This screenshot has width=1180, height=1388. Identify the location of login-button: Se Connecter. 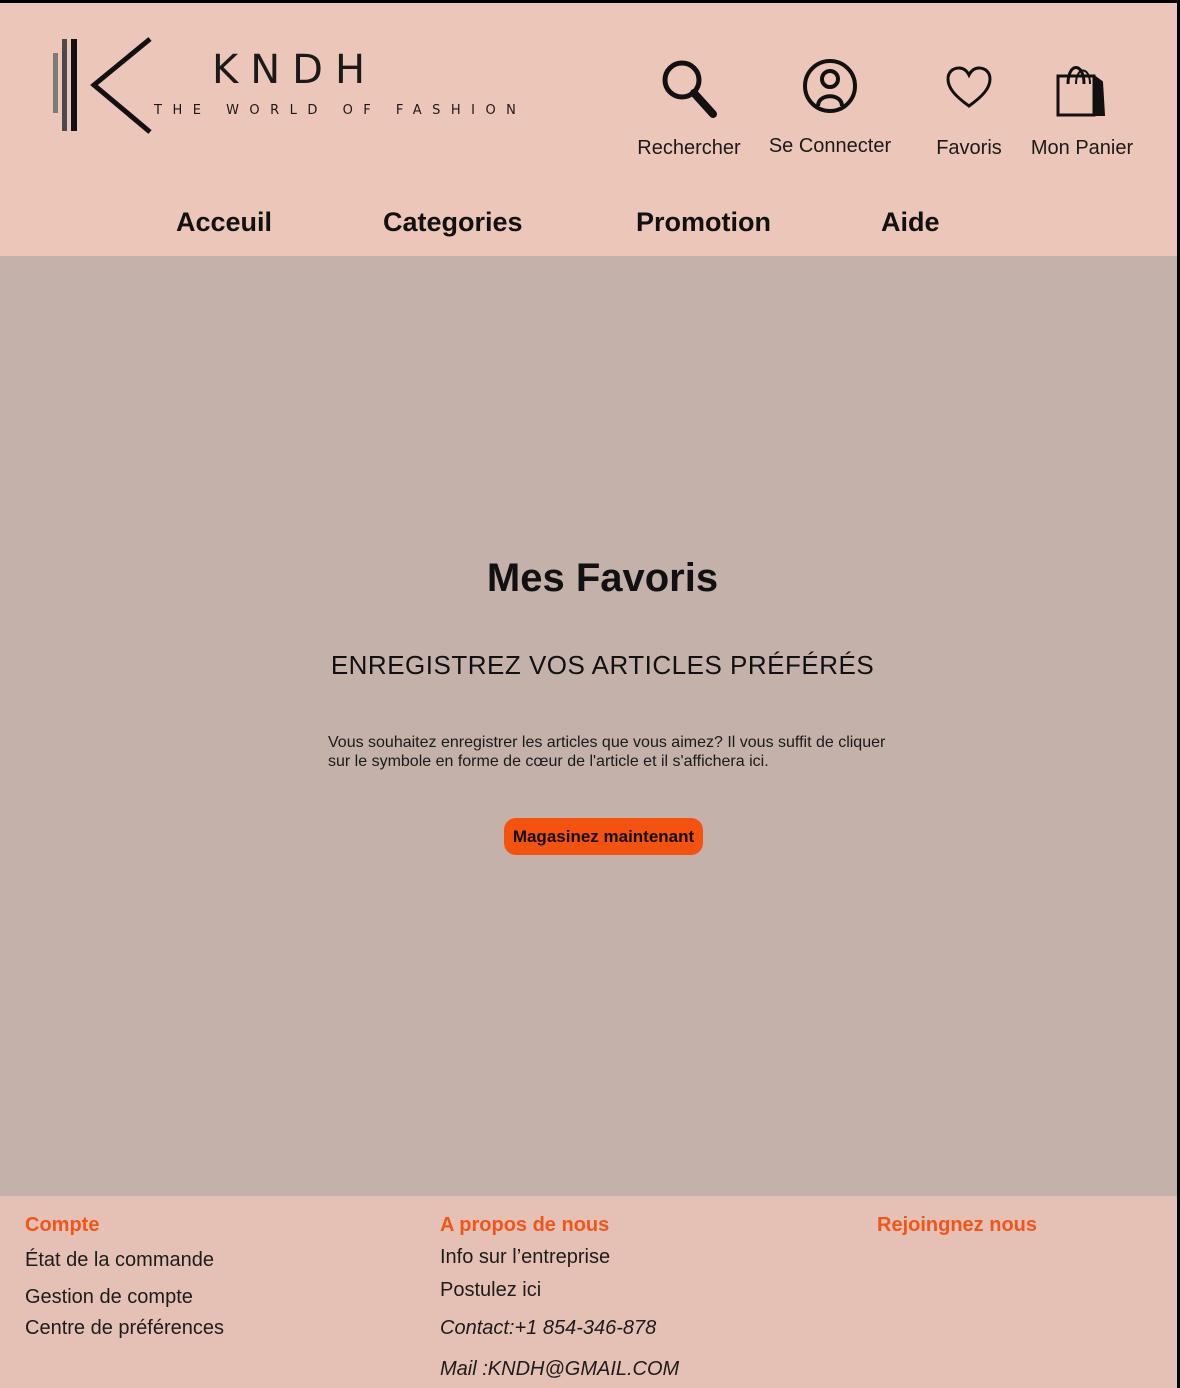
(830, 105).